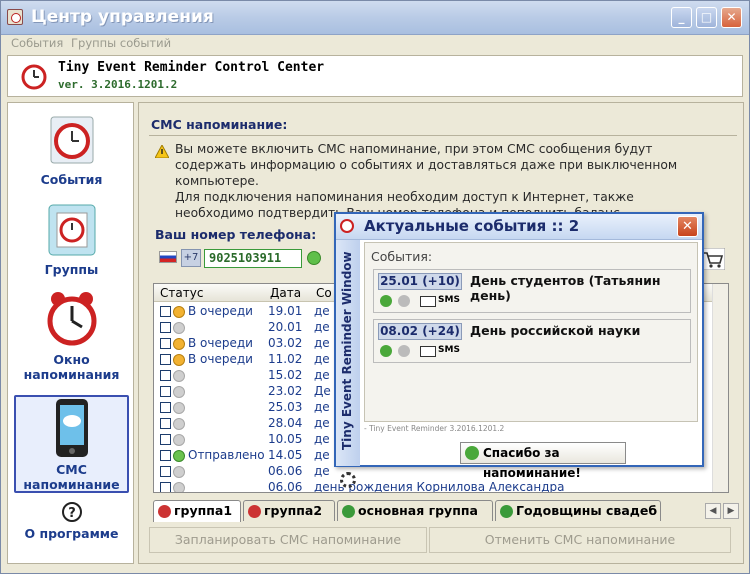 The height and width of the screenshot is (574, 750). What do you see at coordinates (253, 258) in the screenshot?
I see `phone-input: 9025103911` at bounding box center [253, 258].